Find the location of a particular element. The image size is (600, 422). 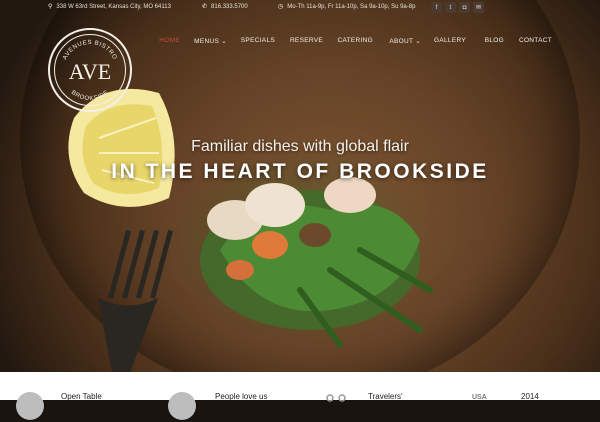

phone-text: 816.333.5700 is located at coordinates (229, 6).